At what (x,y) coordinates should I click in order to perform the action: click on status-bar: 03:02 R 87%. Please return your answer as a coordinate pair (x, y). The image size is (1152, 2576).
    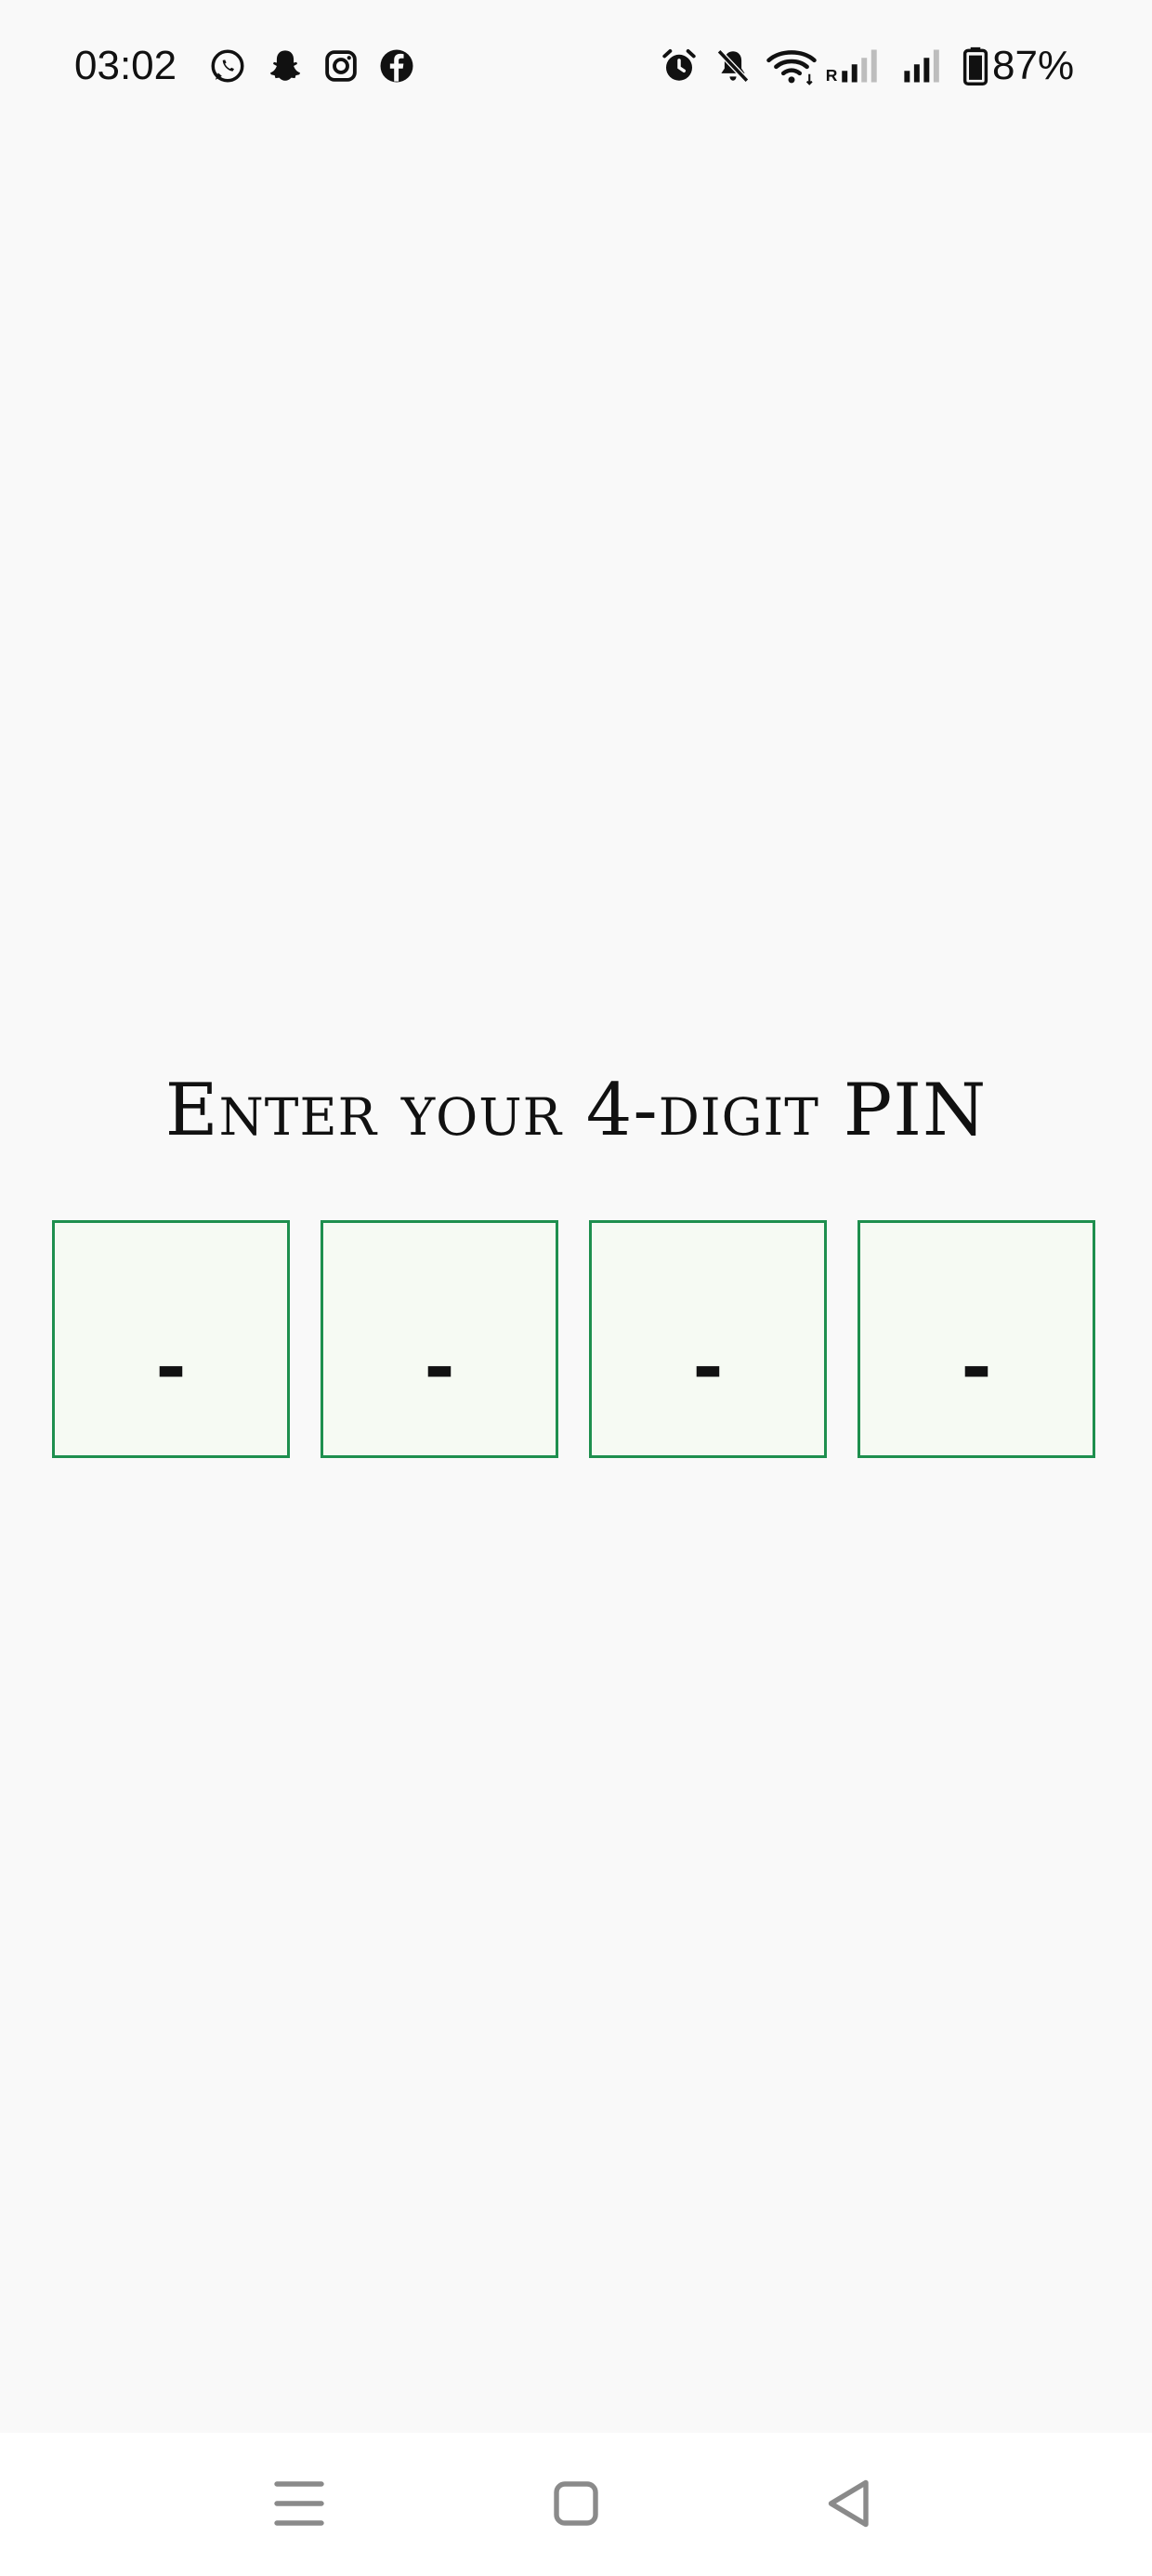
    Looking at the image, I should click on (576, 69).